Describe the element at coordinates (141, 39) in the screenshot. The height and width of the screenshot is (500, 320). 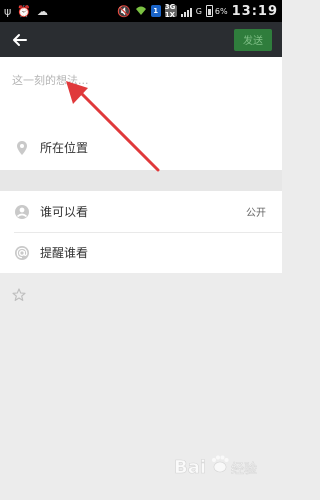
I see `app-header: 发送` at that location.